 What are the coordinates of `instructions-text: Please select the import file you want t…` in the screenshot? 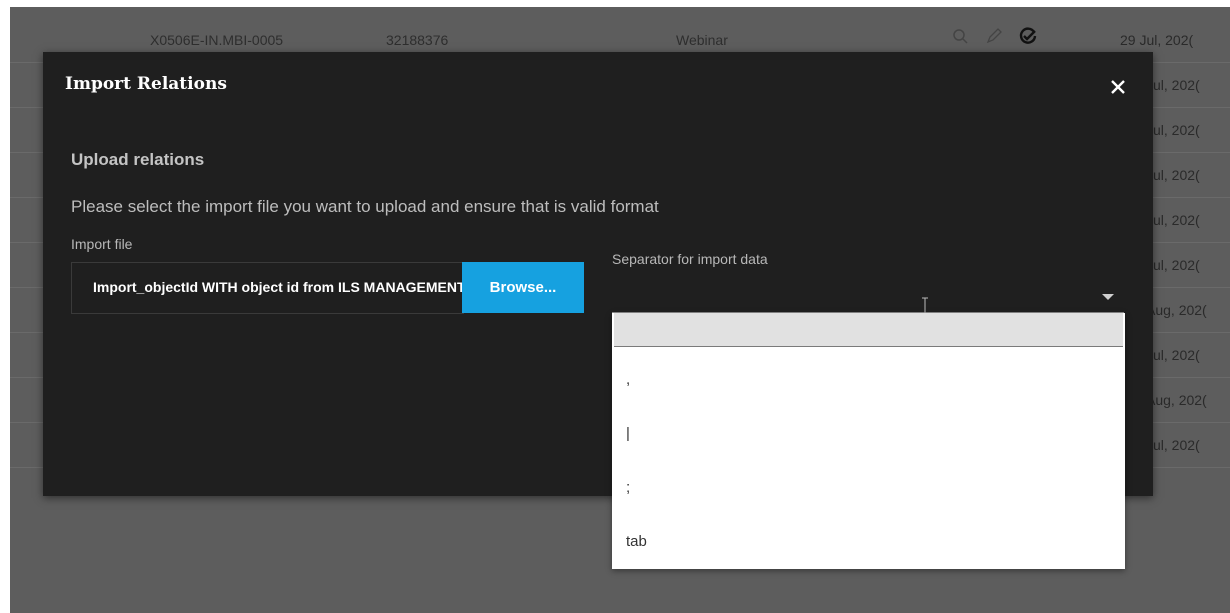 It's located at (365, 206).